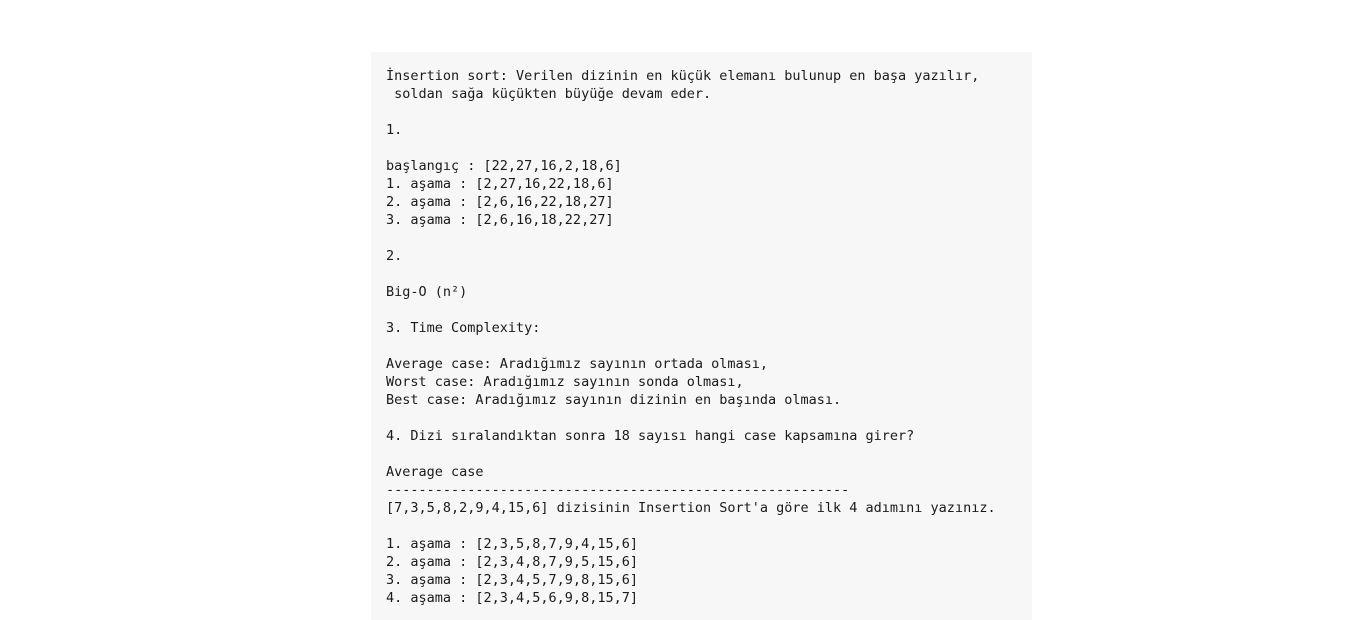 This screenshot has height=620, width=1358. Describe the element at coordinates (394, 256) in the screenshot. I see `section-2-heading: 2.` at that location.